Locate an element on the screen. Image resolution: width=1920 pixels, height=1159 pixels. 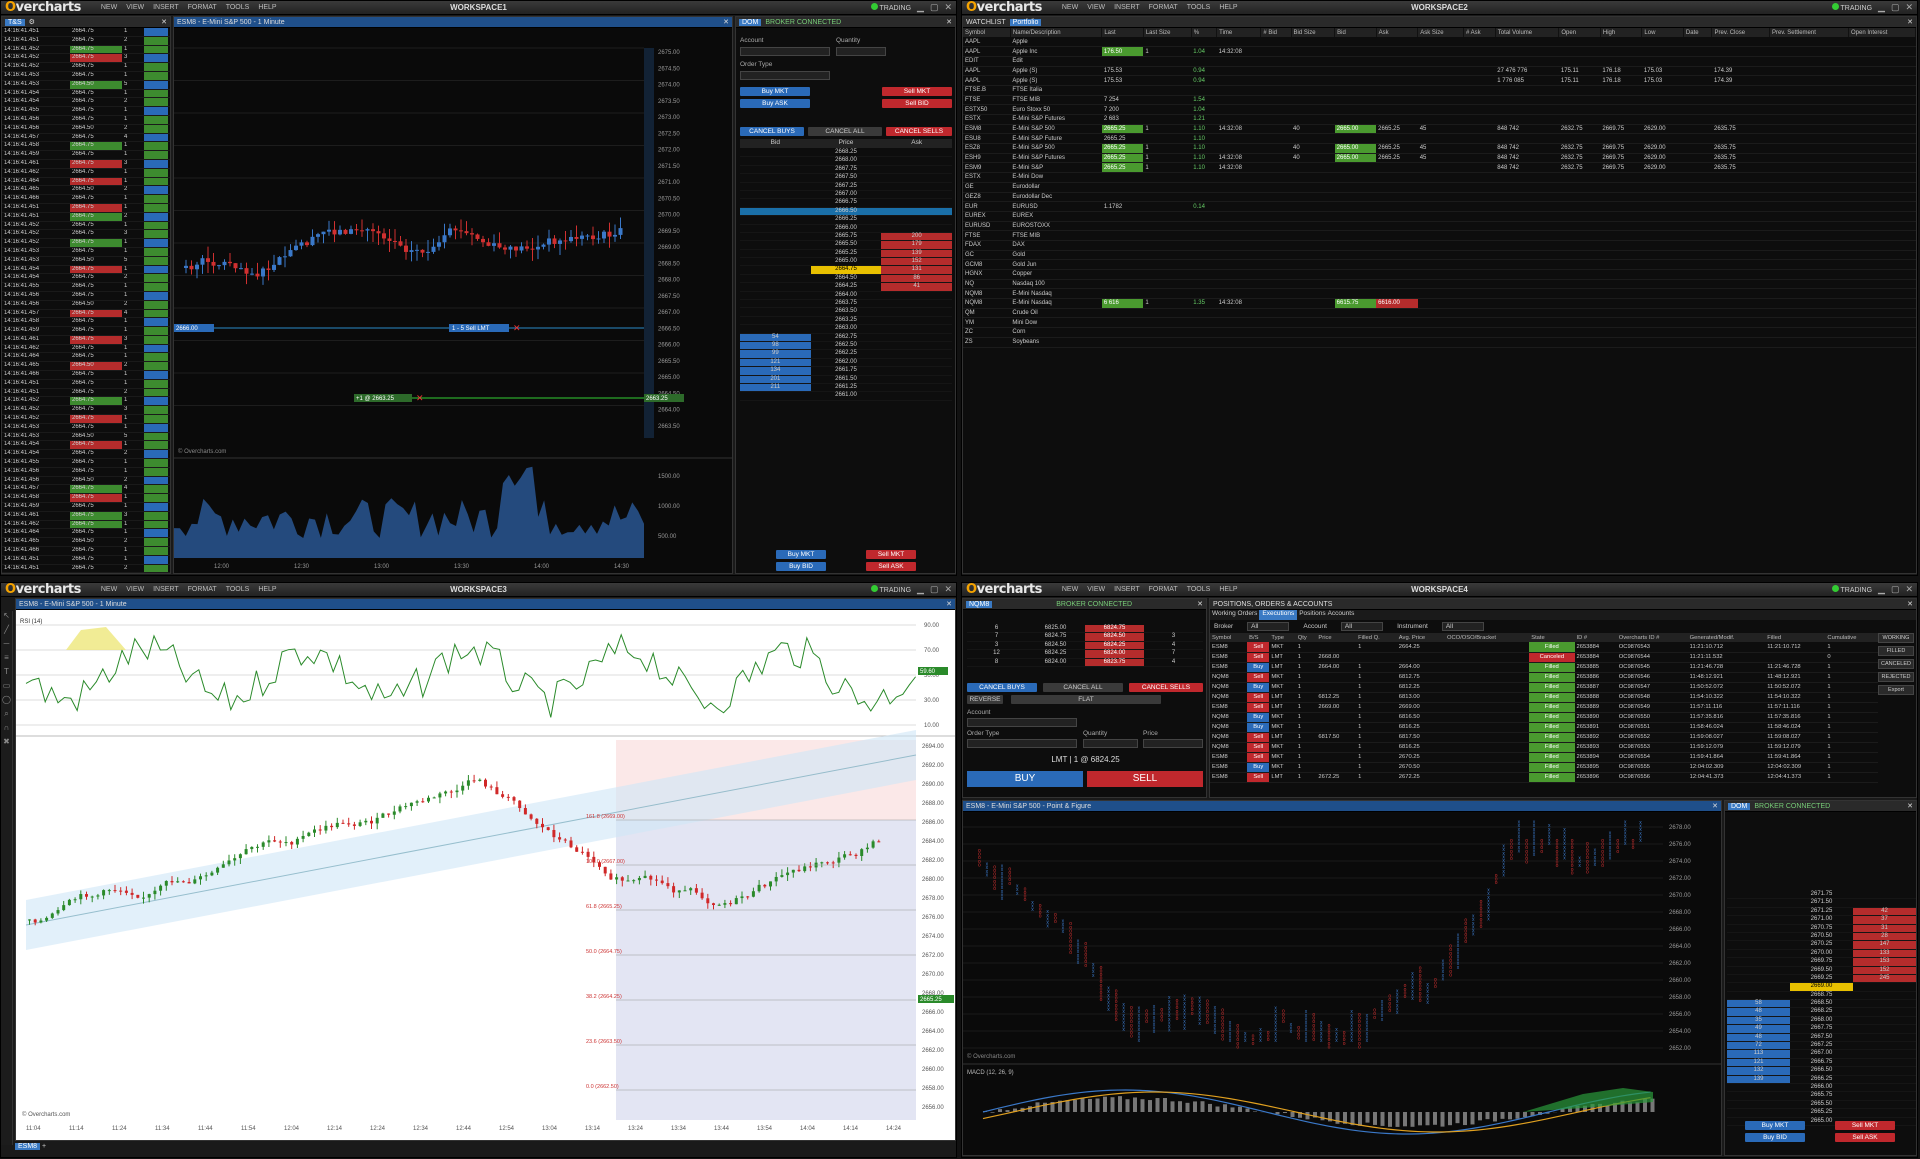
watchlist-row: QM Crude Oil is located at coordinates (1439, 313).